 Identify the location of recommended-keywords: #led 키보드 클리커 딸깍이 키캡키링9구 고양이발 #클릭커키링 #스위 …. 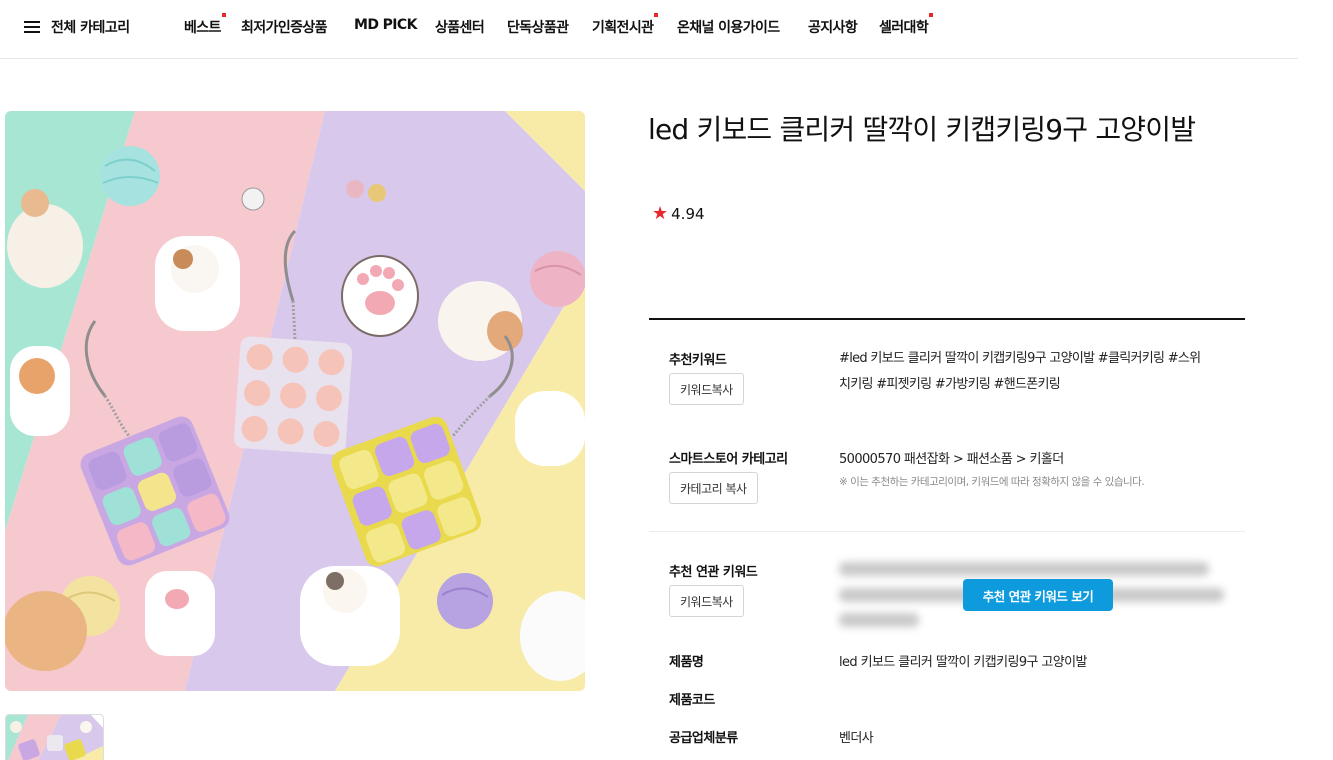
(1034, 372).